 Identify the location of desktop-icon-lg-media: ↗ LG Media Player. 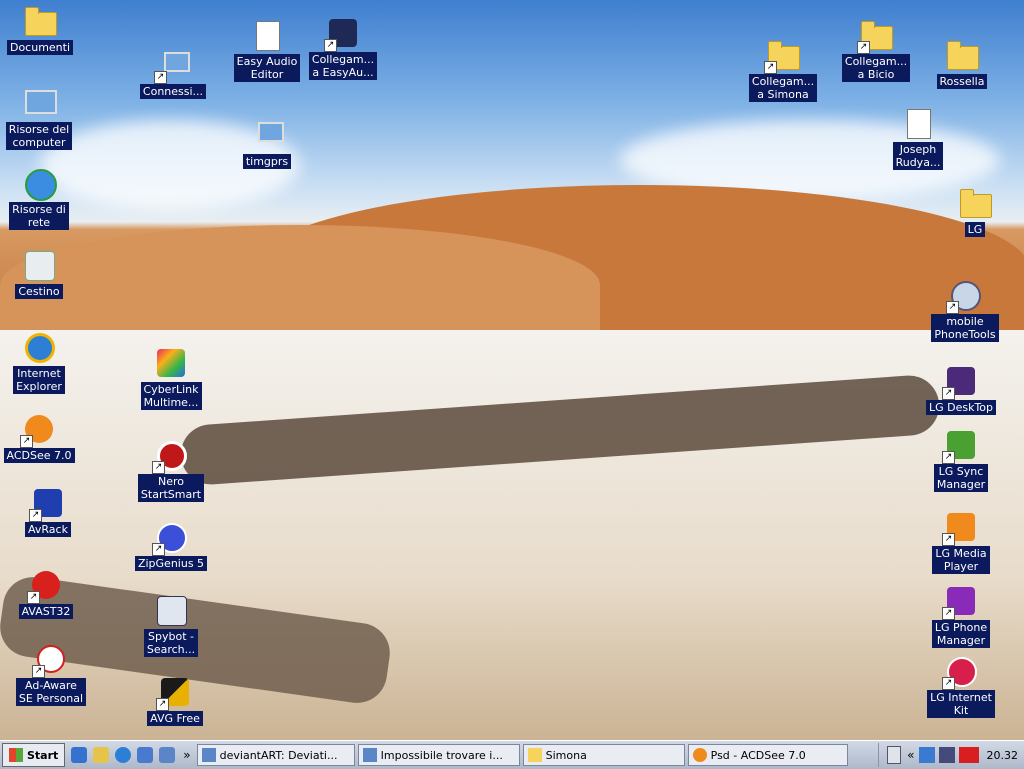
(961, 542).